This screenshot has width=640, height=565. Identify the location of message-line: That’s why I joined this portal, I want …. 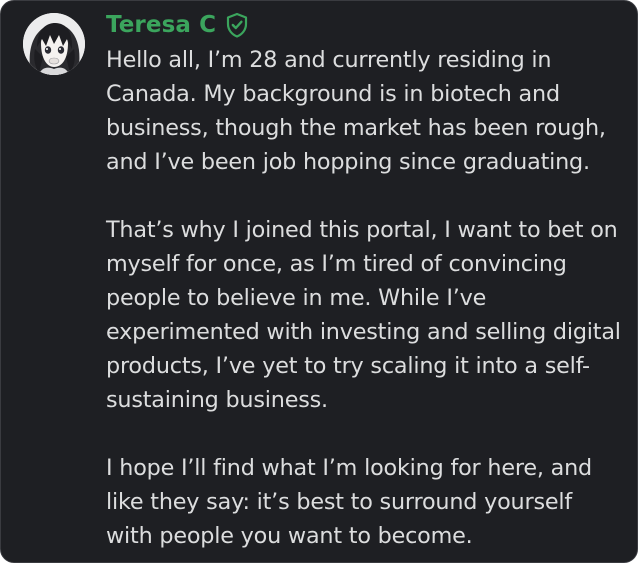
(362, 230).